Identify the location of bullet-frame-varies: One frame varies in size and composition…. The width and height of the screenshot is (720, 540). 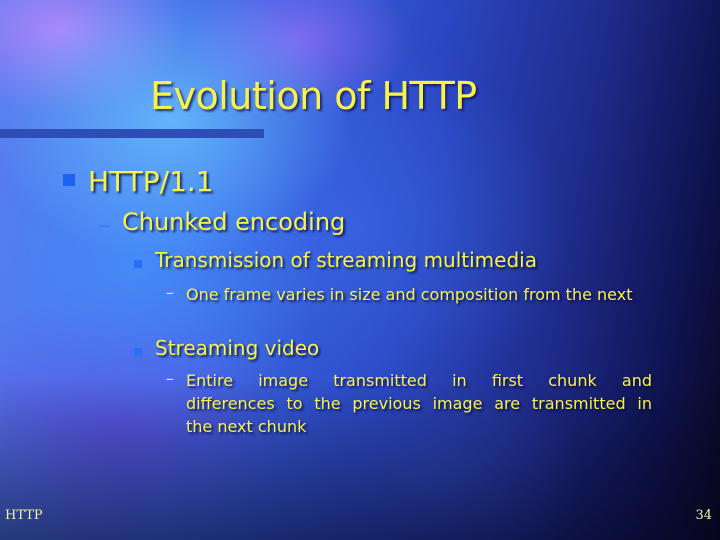
(409, 294).